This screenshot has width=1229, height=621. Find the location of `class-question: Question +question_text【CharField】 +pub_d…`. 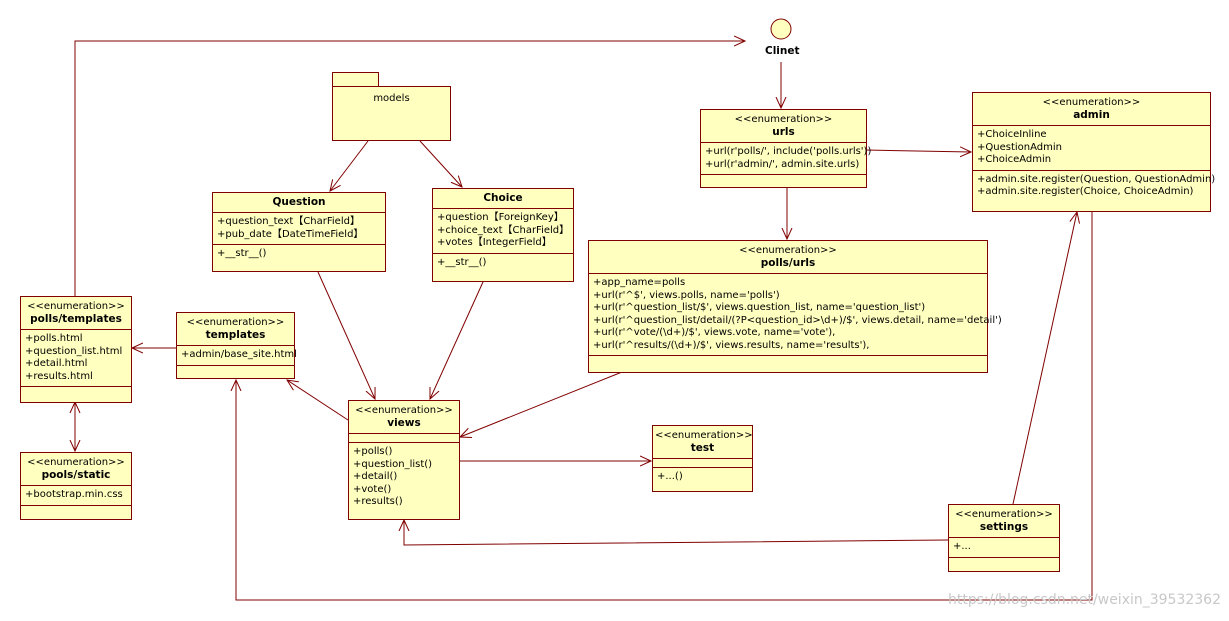

class-question: Question +question_text【CharField】 +pub_d… is located at coordinates (299, 232).